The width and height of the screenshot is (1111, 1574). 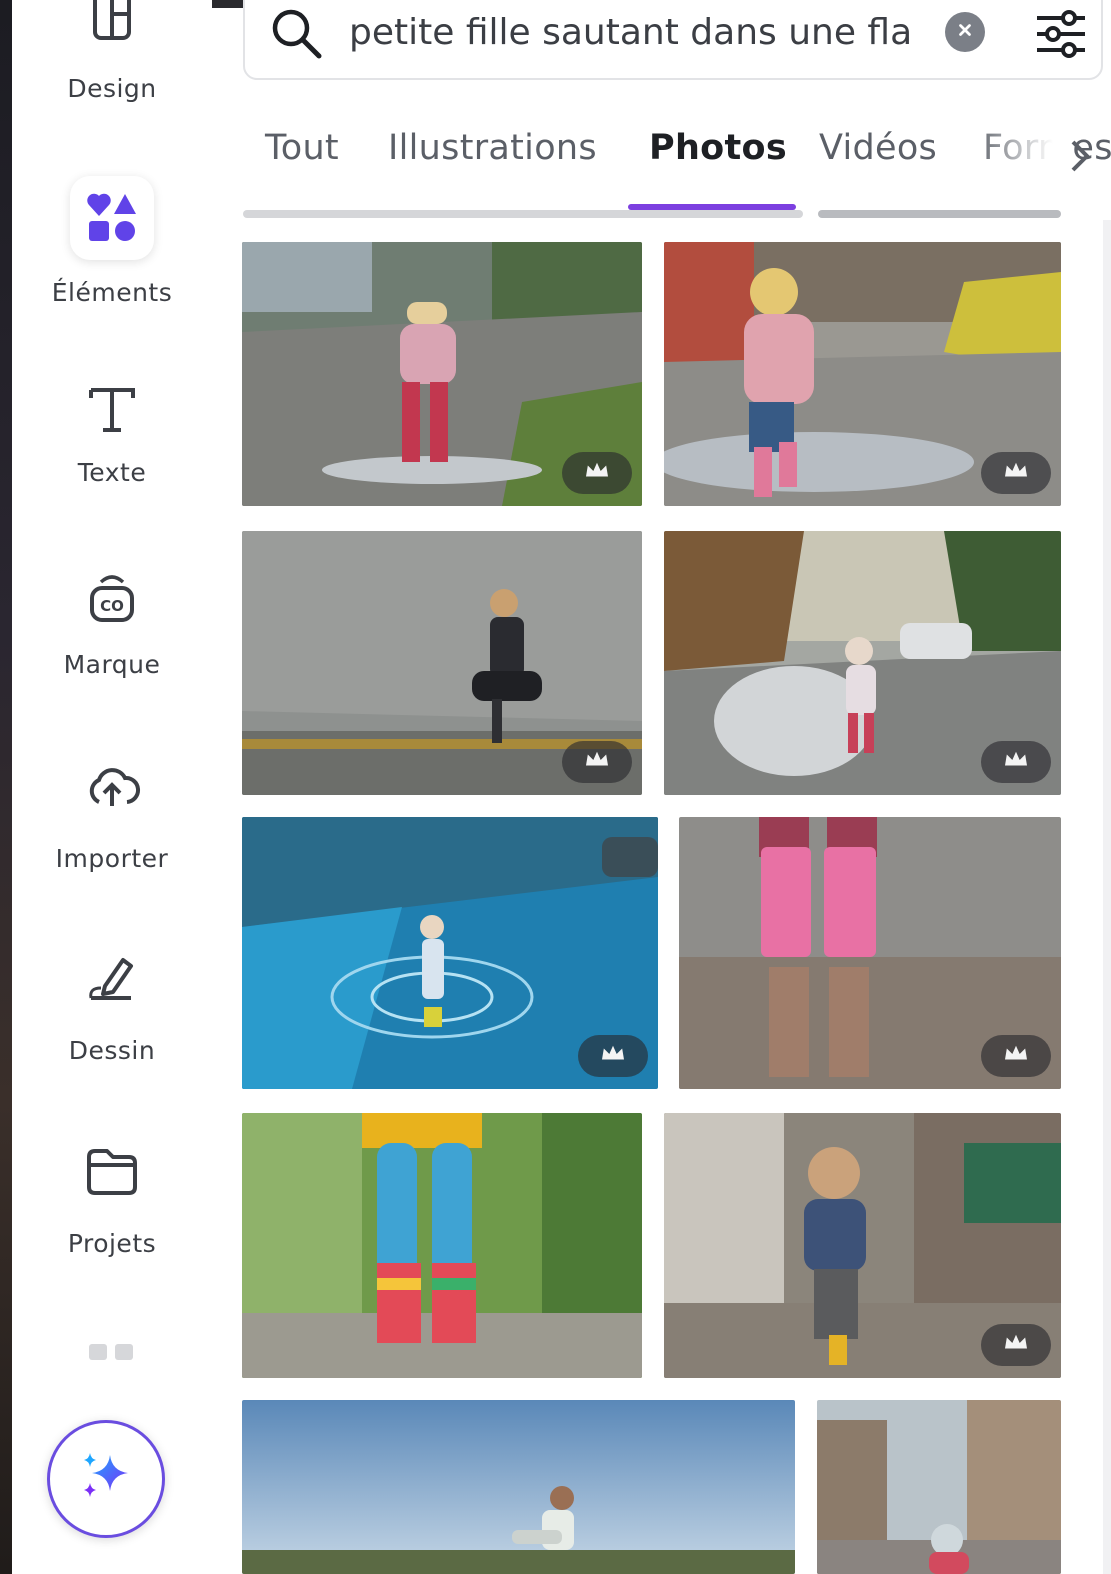 What do you see at coordinates (652, 215) in the screenshot?
I see `tabs-divider` at bounding box center [652, 215].